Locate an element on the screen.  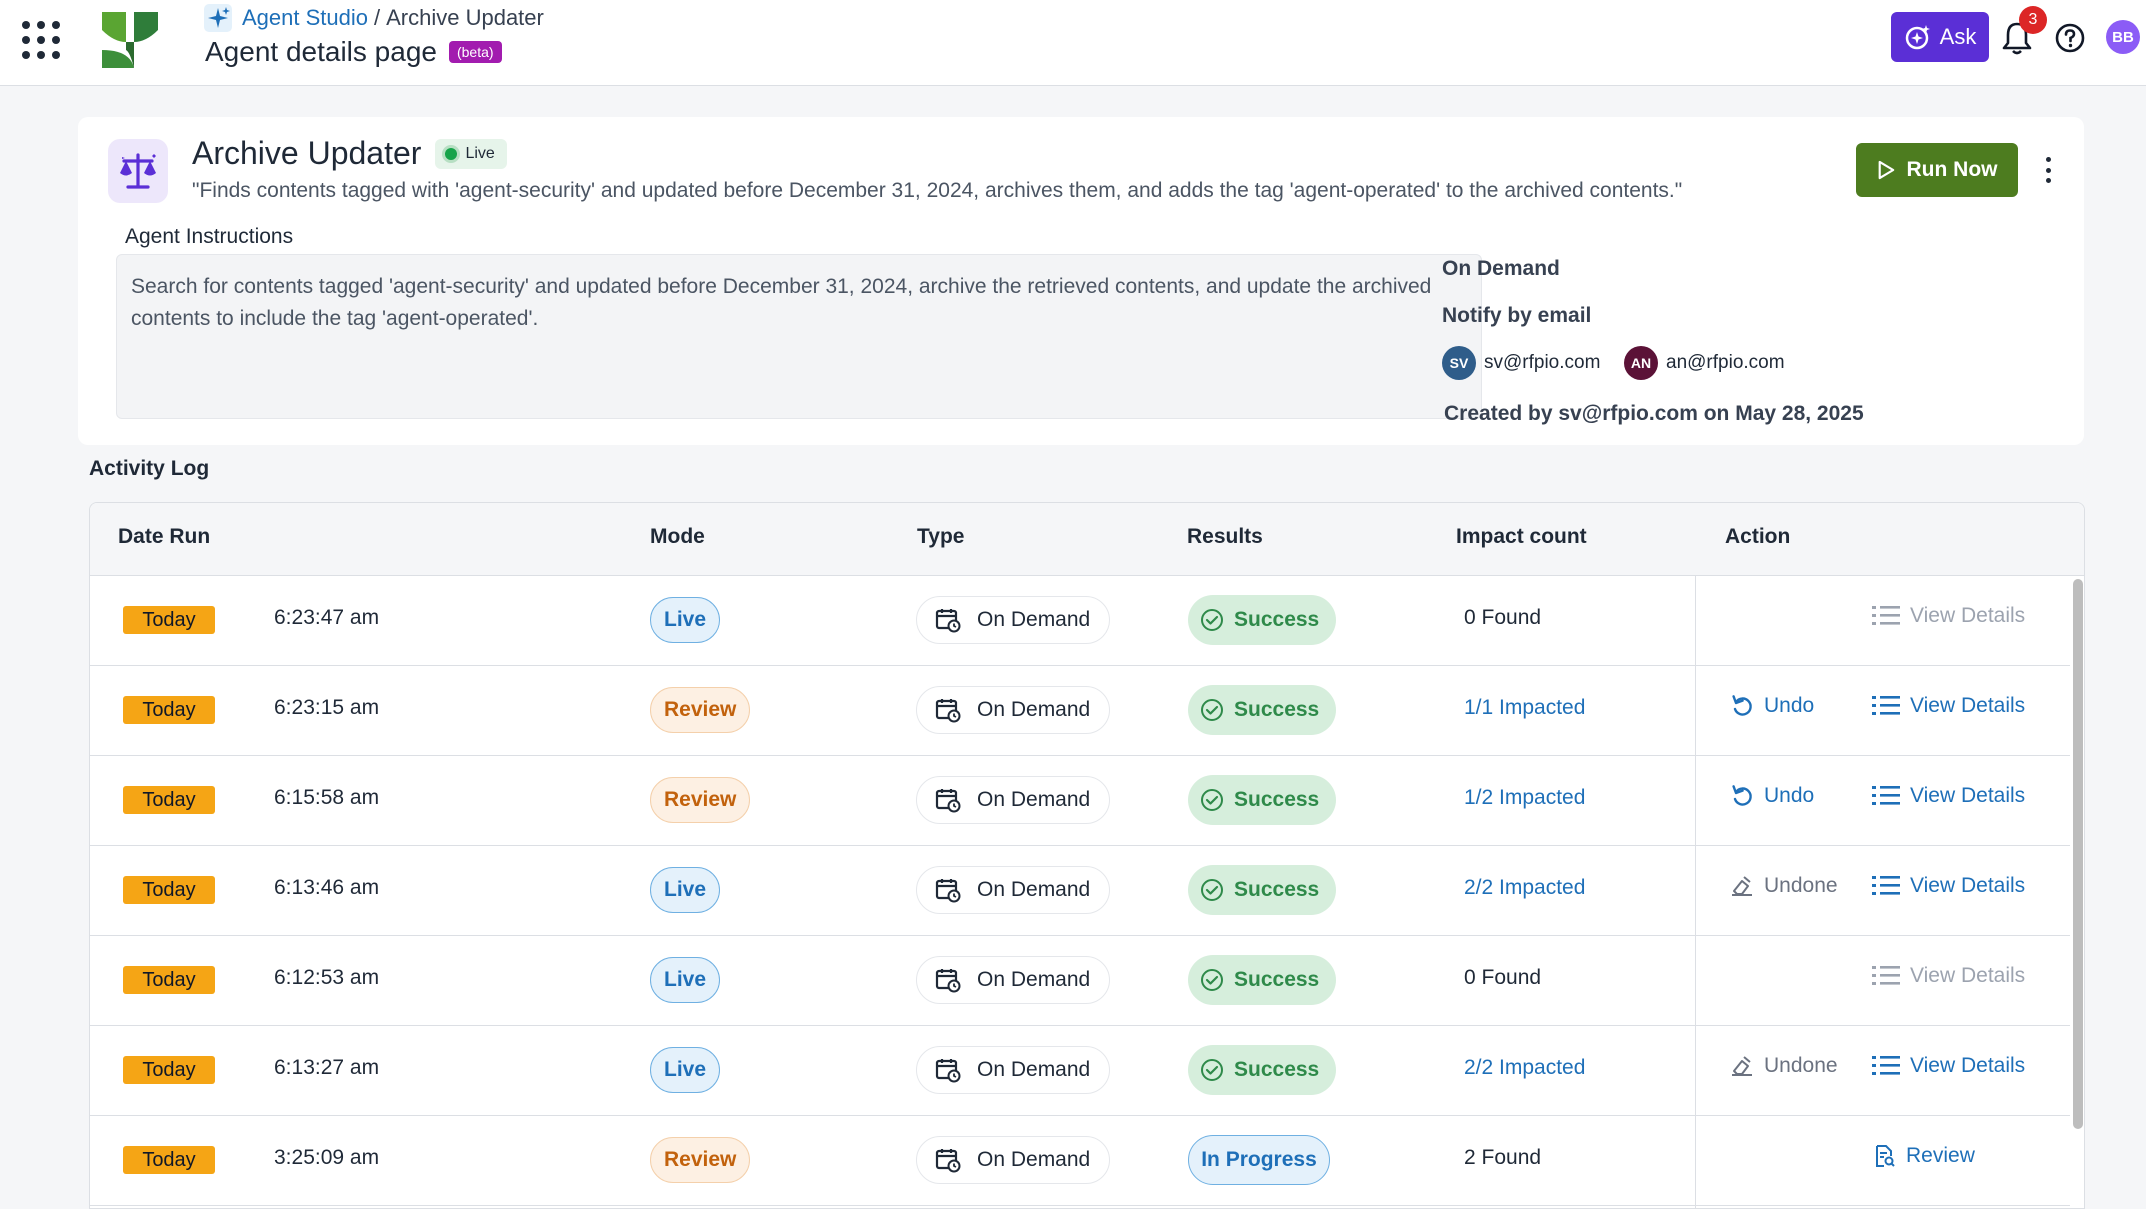
recipient-chip: SV sv@rfpio.com is located at coordinates (1521, 363).